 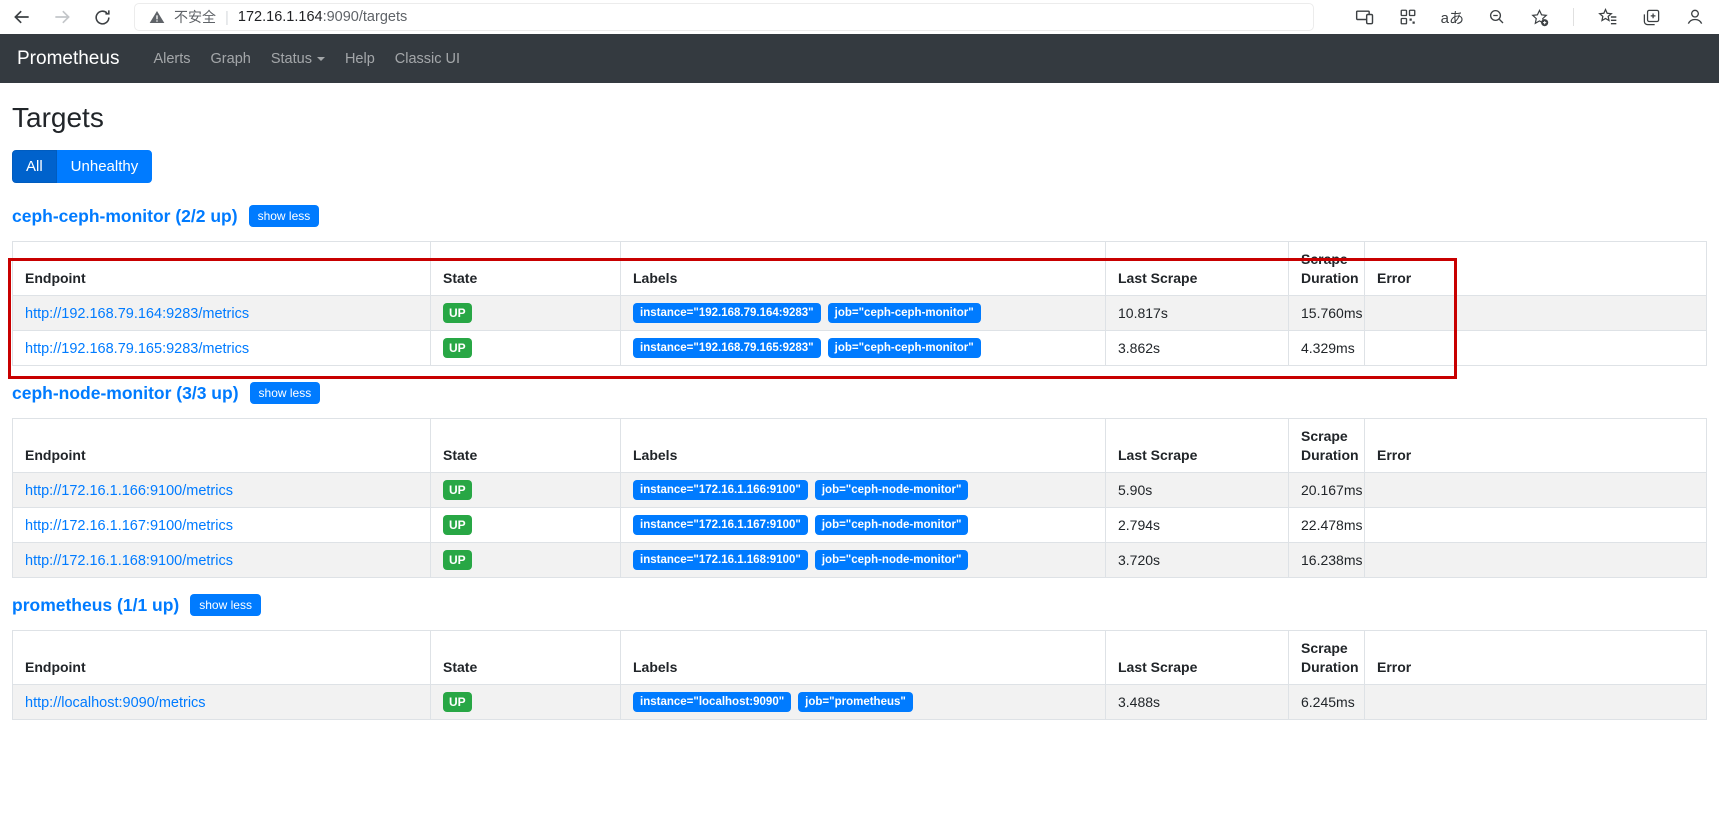 I want to click on group-title: ceph-node-monitor (3/3 up), so click(x=125, y=393).